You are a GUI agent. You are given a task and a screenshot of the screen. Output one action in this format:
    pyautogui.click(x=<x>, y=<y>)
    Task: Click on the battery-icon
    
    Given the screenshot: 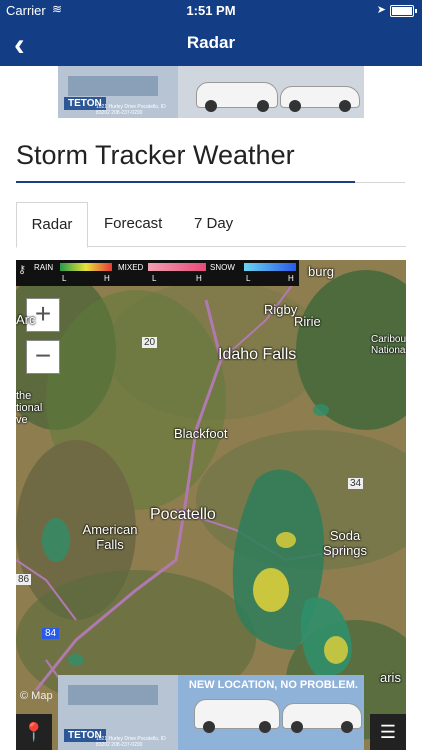 What is the action you would take?
    pyautogui.click(x=403, y=11)
    